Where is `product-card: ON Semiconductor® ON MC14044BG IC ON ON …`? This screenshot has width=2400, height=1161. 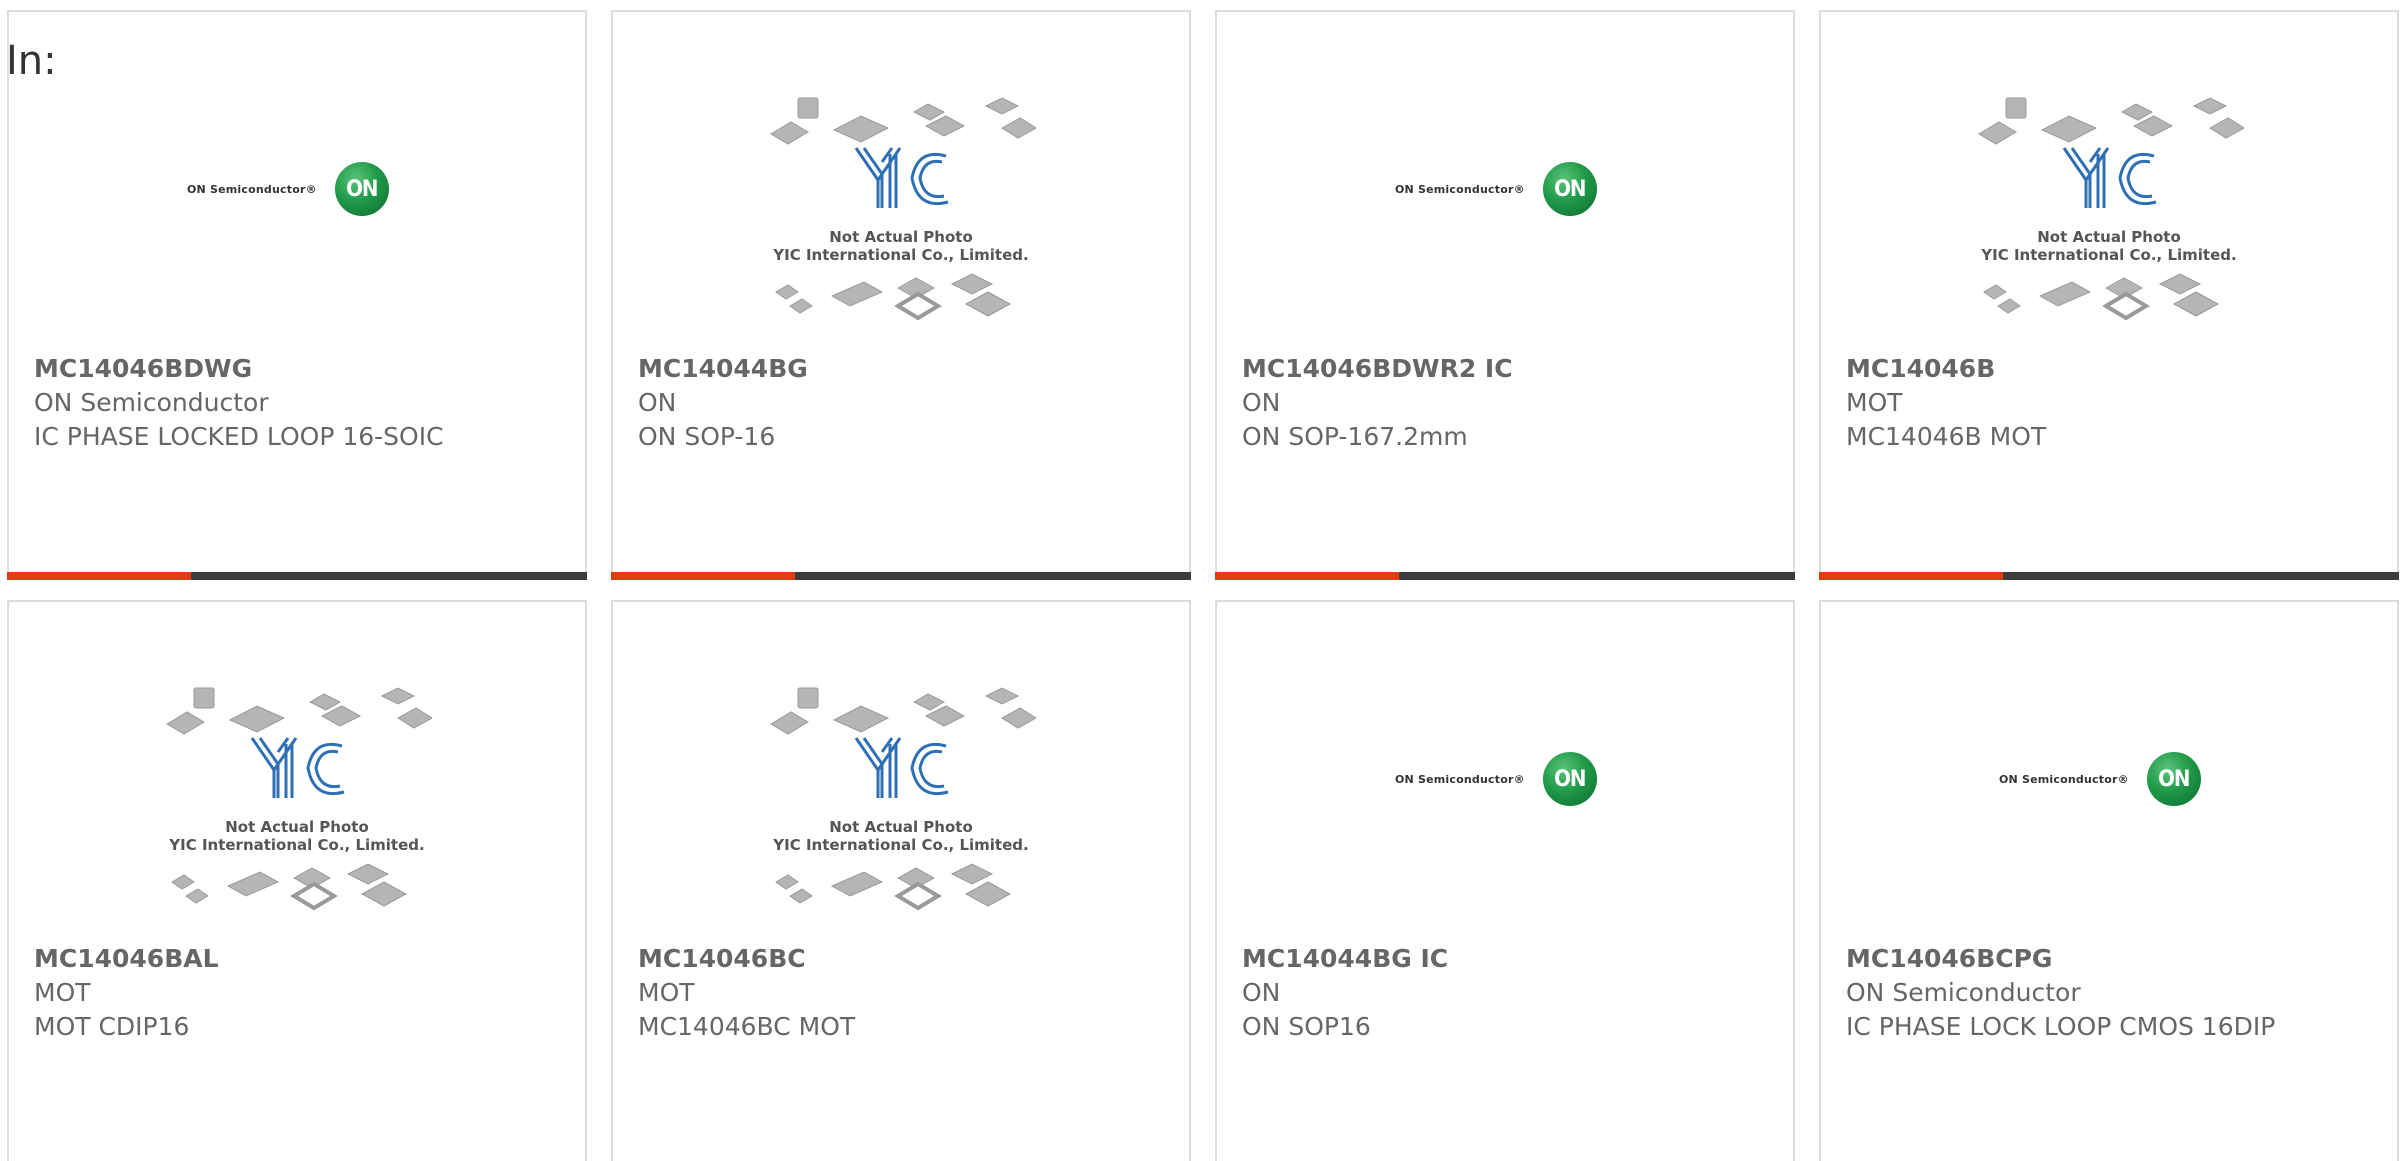 product-card: ON Semiconductor® ON MC14044BG IC ON ON … is located at coordinates (1505, 880).